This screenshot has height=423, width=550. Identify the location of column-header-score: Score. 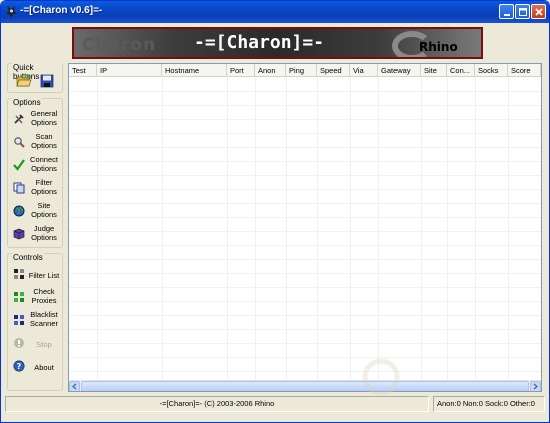
(524, 70).